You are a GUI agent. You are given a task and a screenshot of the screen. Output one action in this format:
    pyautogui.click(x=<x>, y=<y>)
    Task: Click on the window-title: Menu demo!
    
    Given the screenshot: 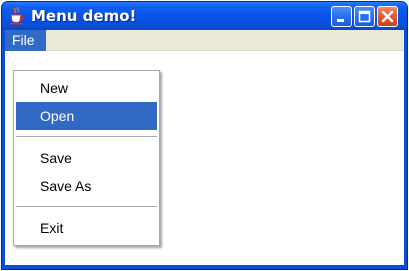 What is the action you would take?
    pyautogui.click(x=84, y=16)
    